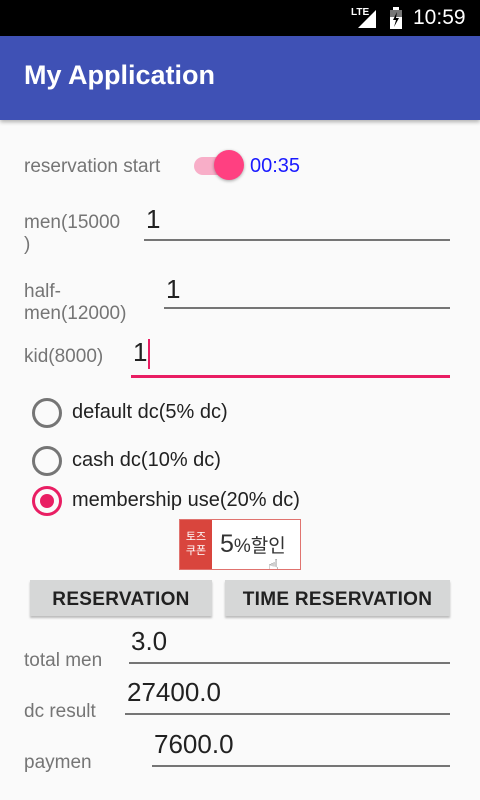  I want to click on signal-icon, so click(367, 19).